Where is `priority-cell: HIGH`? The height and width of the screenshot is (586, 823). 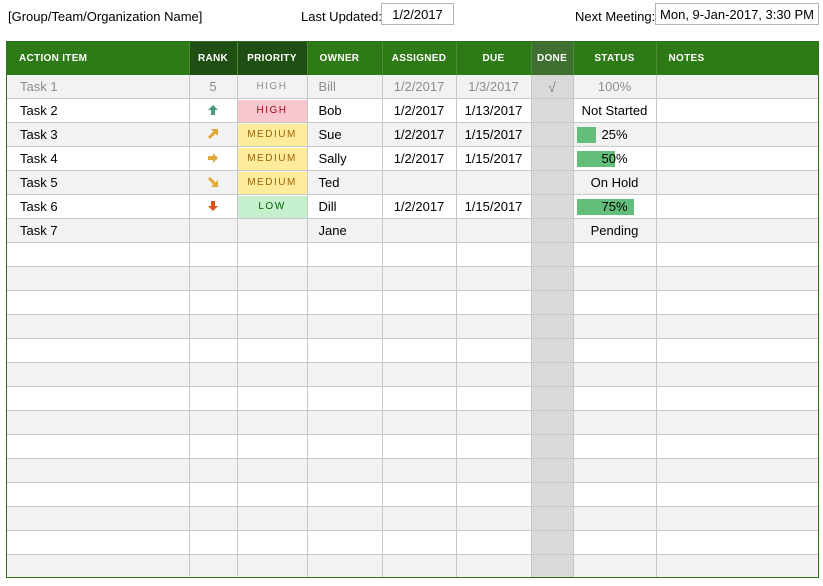 priority-cell: HIGH is located at coordinates (272, 110).